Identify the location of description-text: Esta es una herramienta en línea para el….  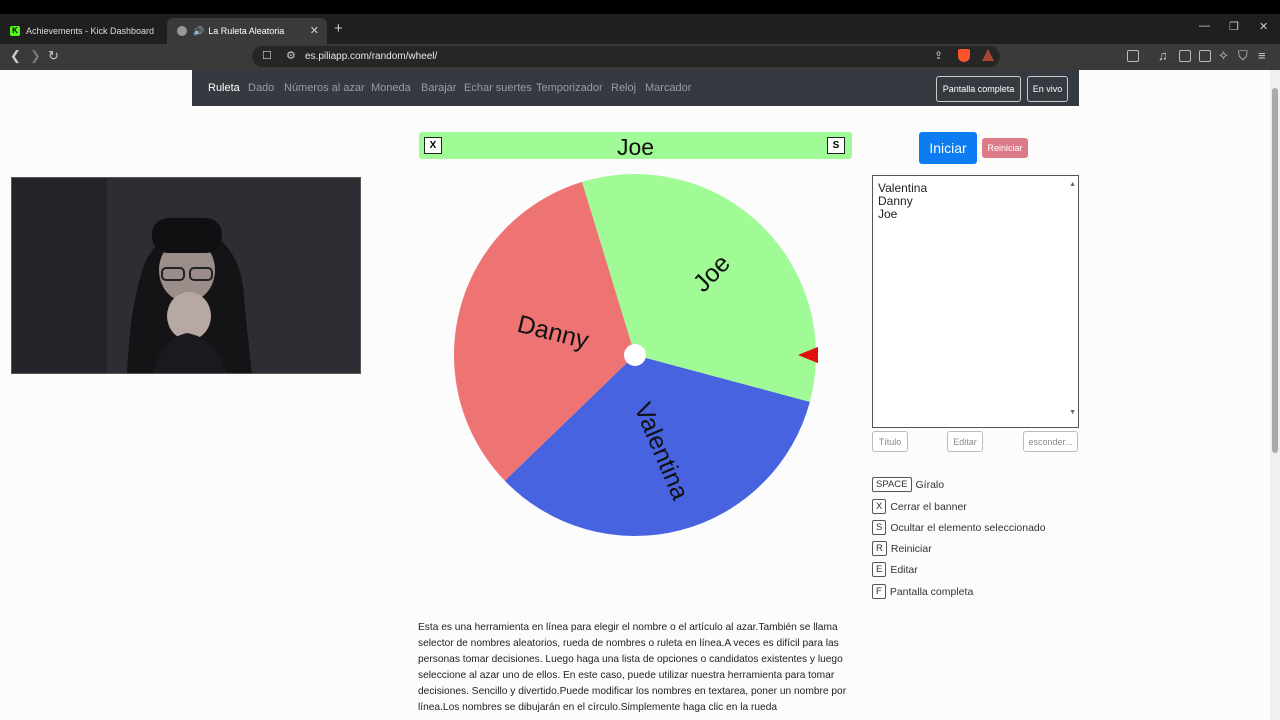
(632, 667).